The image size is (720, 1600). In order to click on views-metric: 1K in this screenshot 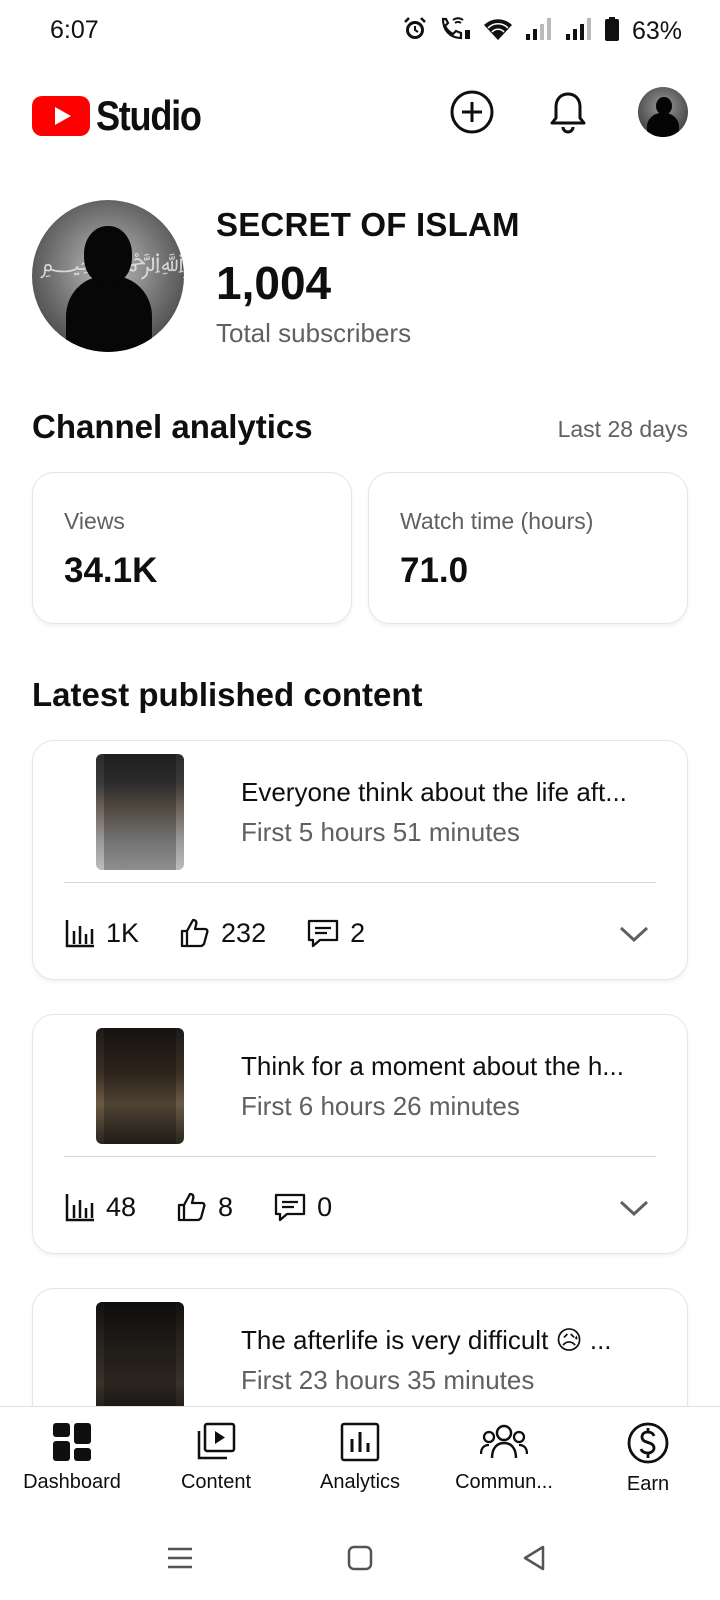, I will do `click(101, 933)`.